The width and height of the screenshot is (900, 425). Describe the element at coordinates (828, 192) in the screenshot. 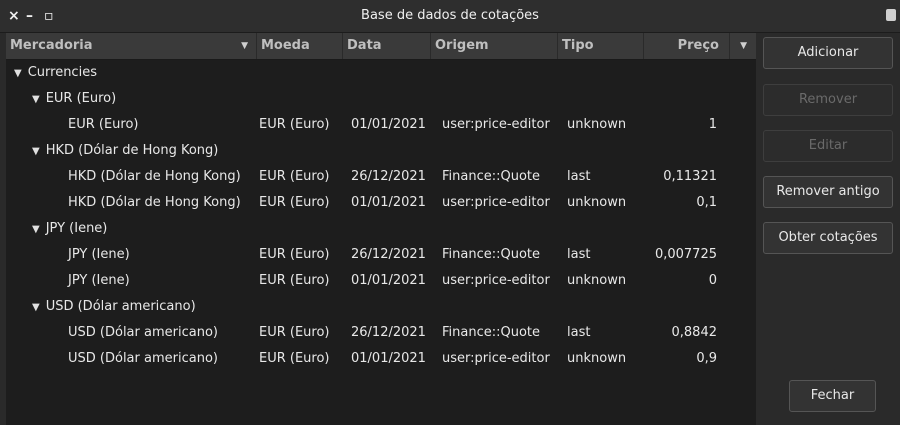

I see `remove-old-button: Remover antigo` at that location.